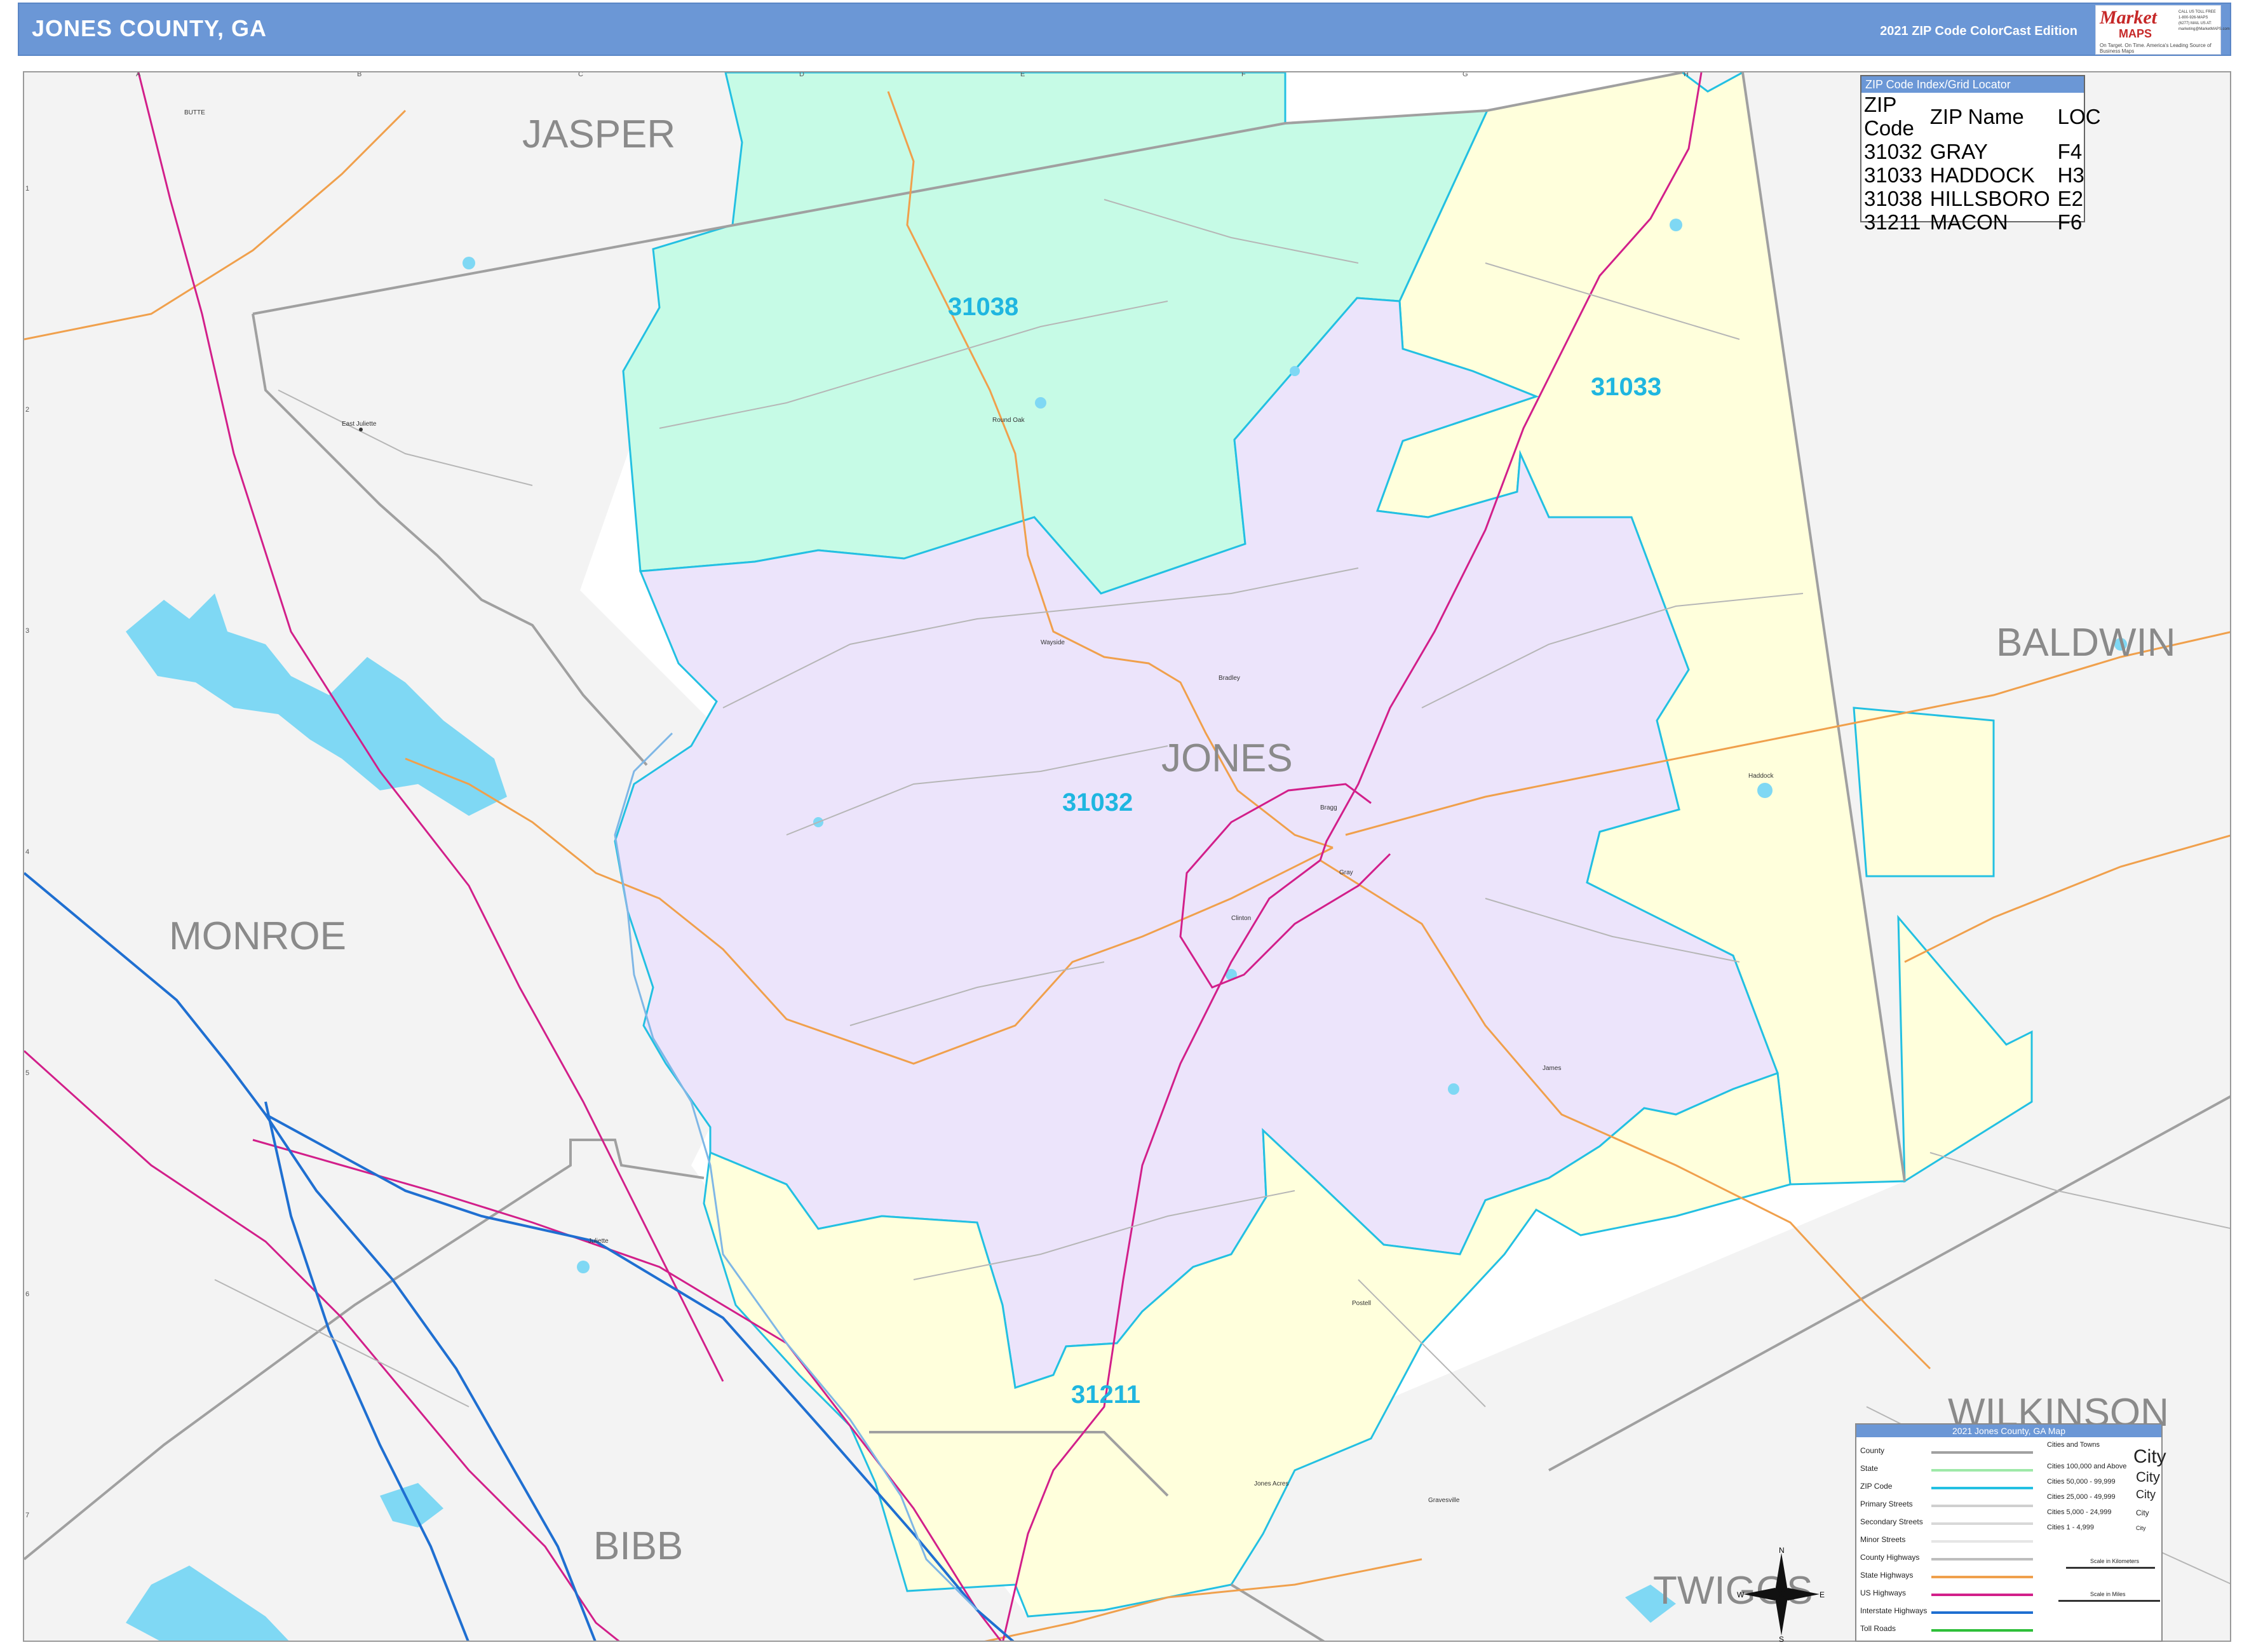  Describe the element at coordinates (2109, 1601) in the screenshot. I see `legend-scale-mi-bar` at that location.